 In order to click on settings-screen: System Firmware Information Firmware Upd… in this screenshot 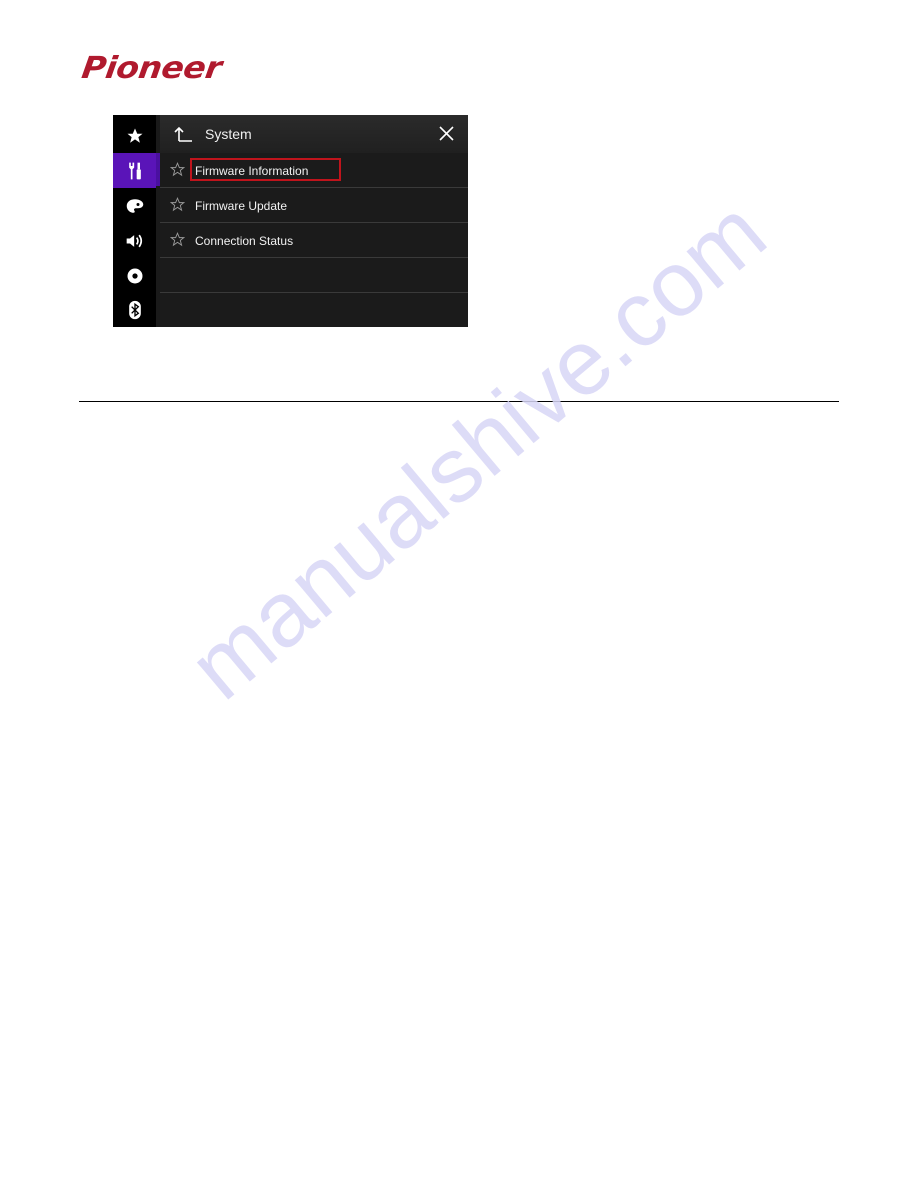, I will do `click(290, 221)`.